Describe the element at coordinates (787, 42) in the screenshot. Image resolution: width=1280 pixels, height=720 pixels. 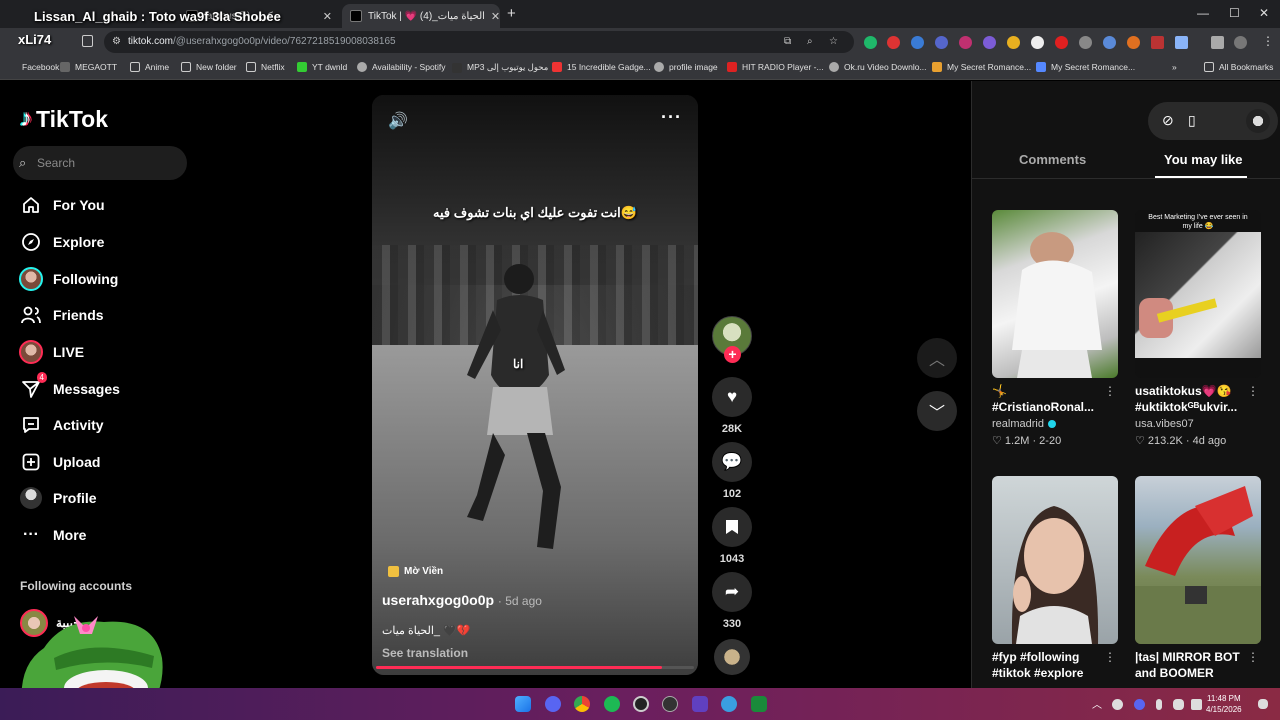
I see `cast-icon: ⧉` at that location.